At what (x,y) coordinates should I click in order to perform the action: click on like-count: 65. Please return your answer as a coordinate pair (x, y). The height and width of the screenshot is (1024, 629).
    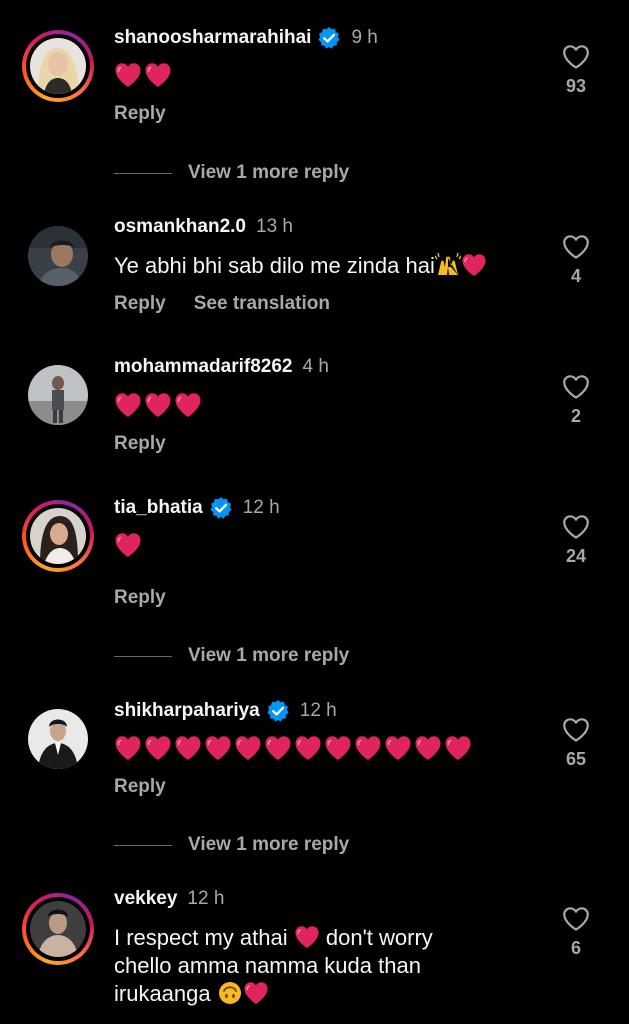
    Looking at the image, I should click on (576, 759).